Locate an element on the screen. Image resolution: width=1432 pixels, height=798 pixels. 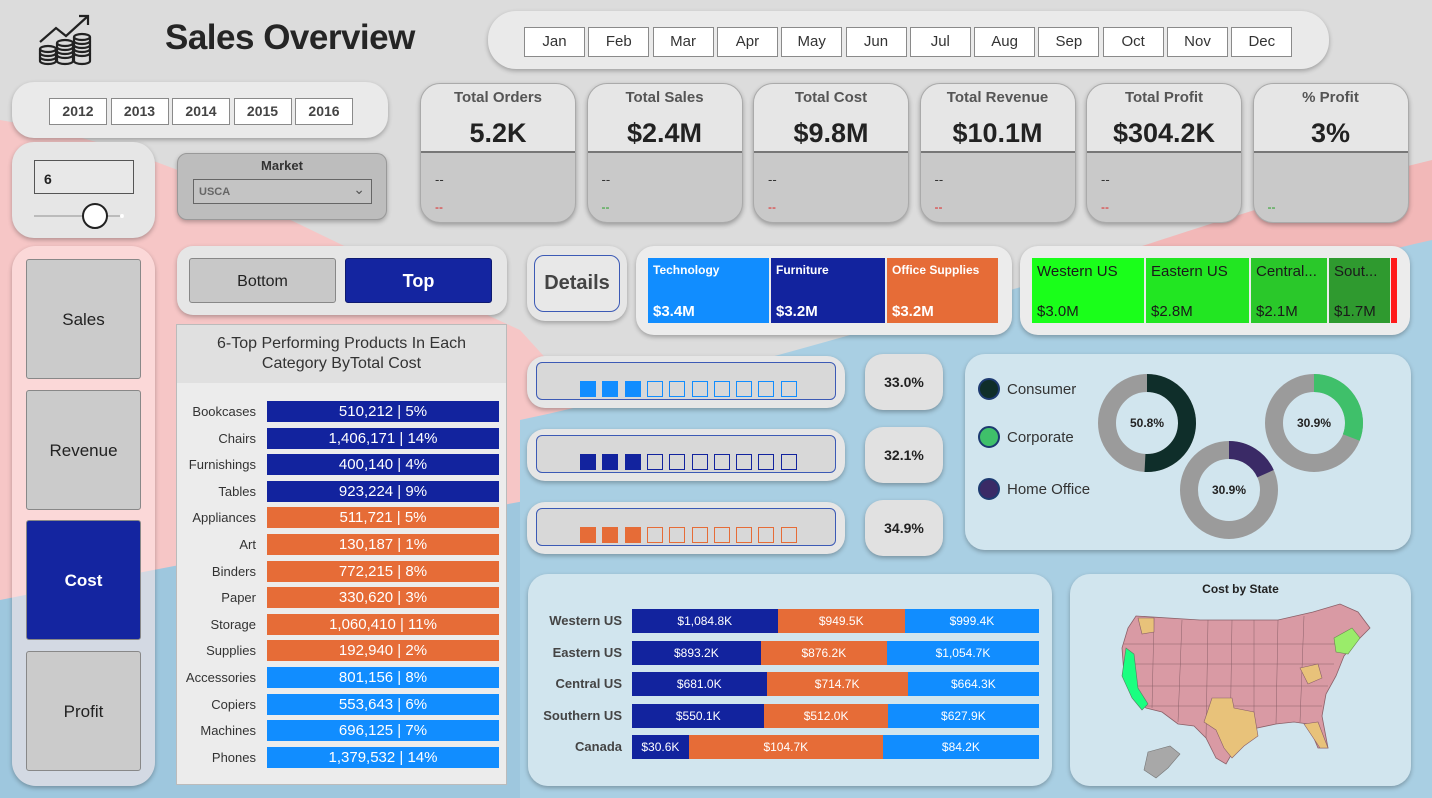
region-stacked-bar-row: Canada $30.6K $104.7K $84.2K is located at coordinates (550, 747).